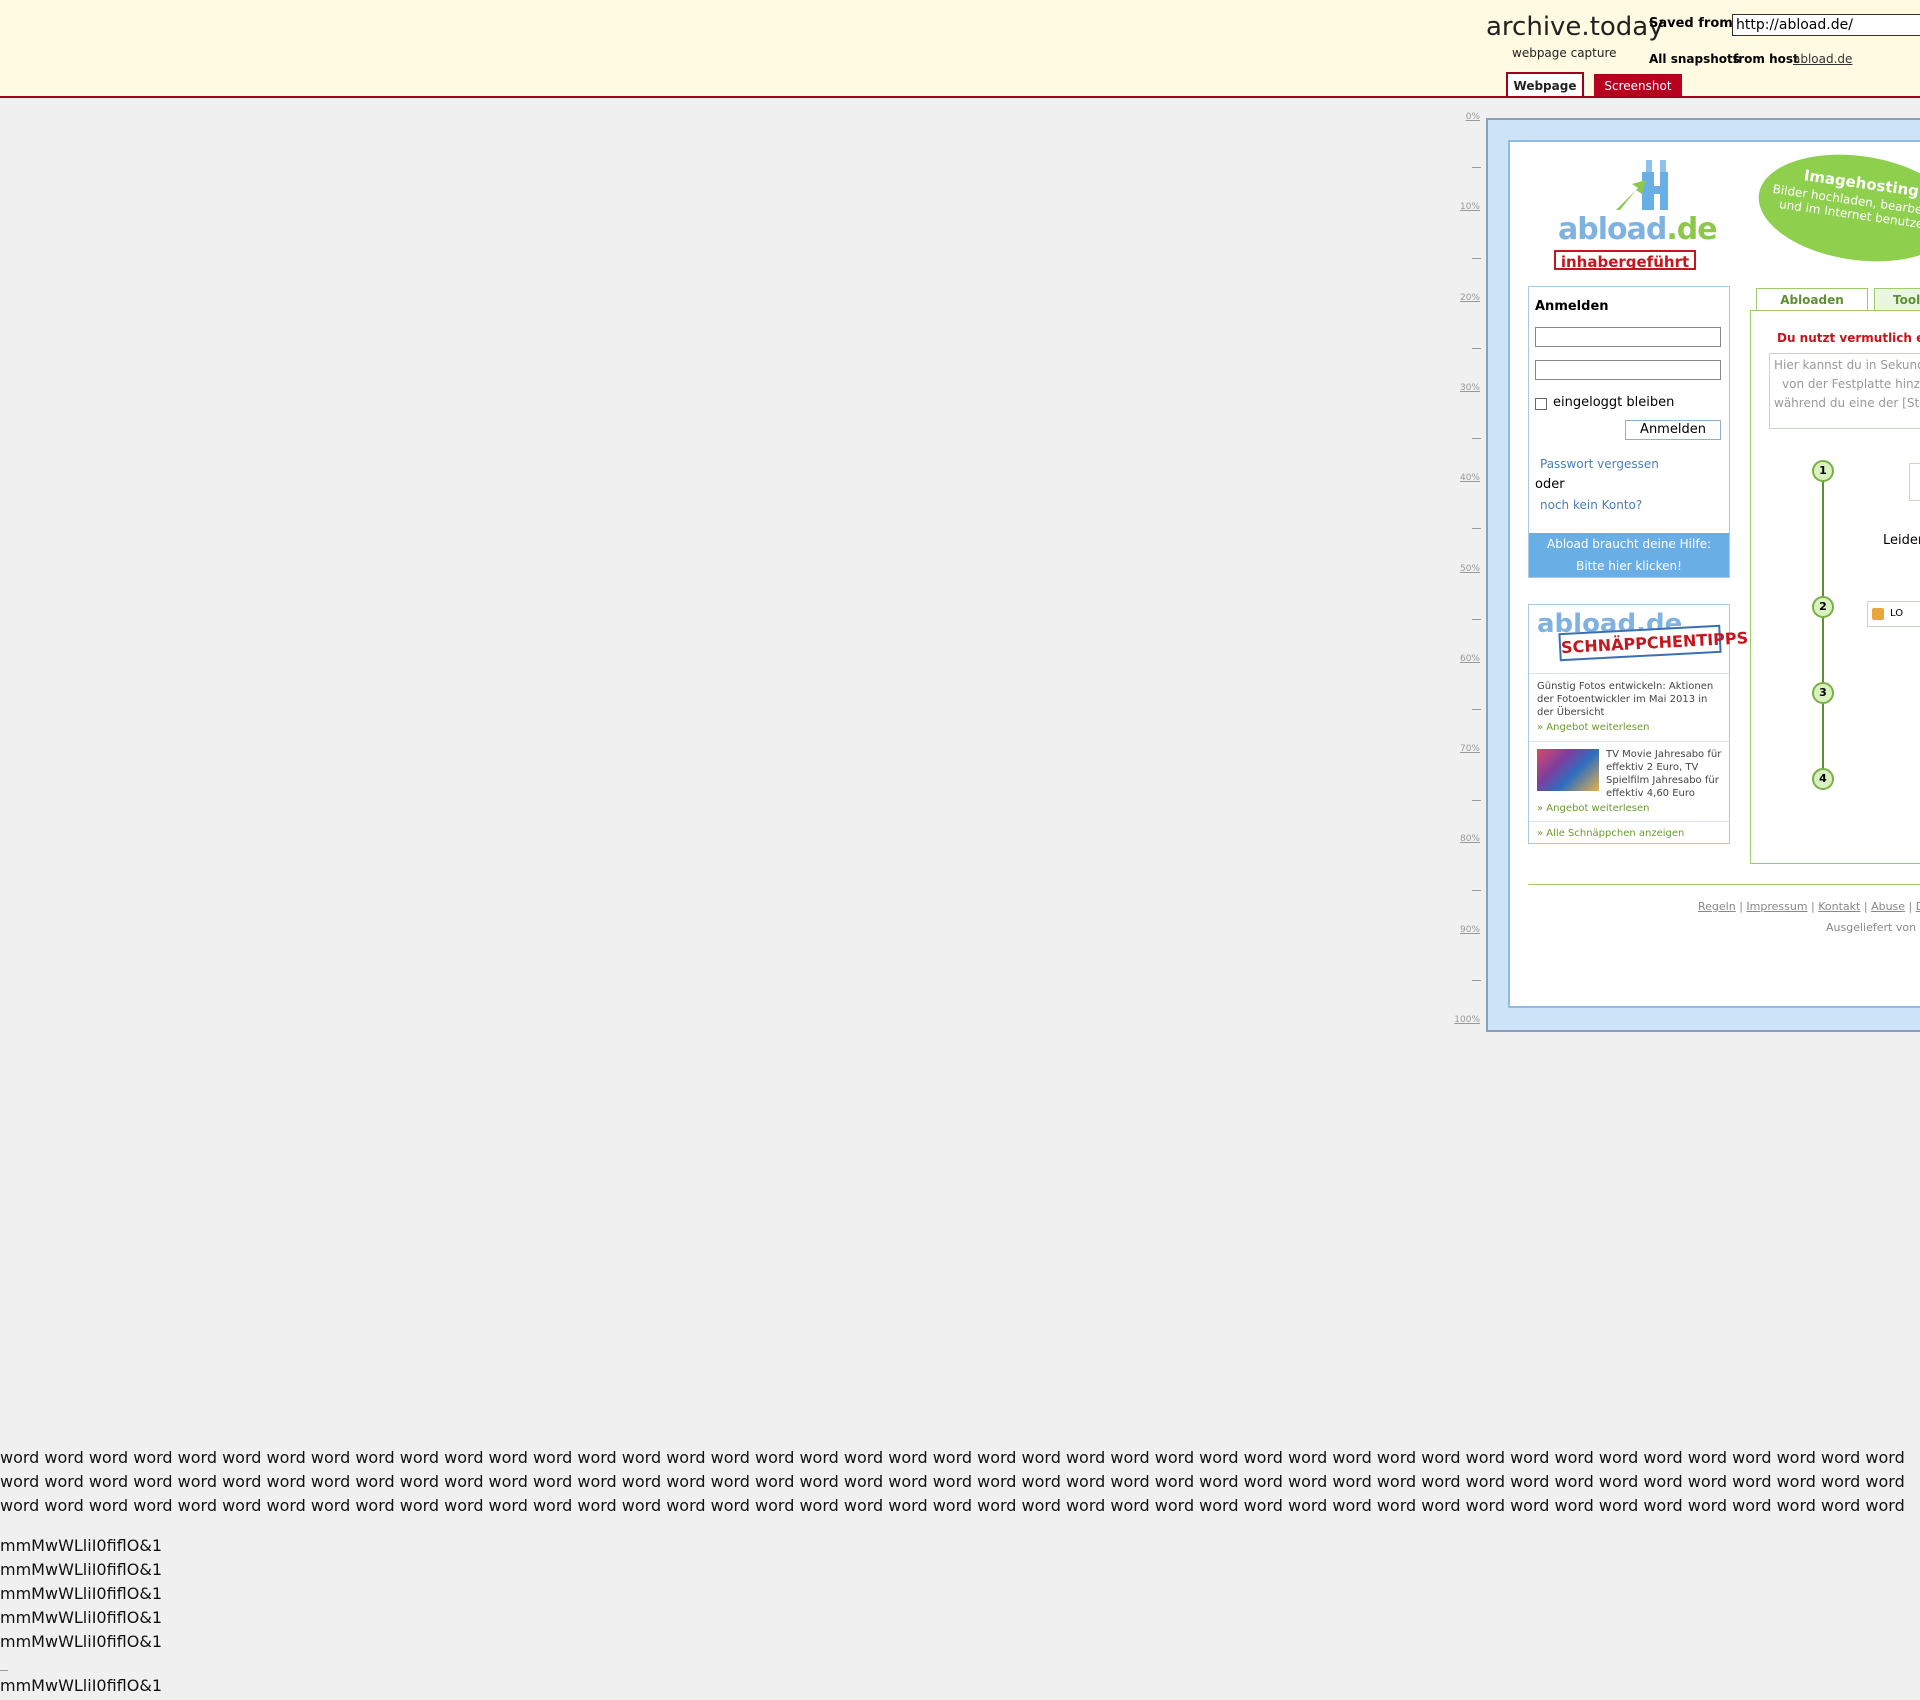 The height and width of the screenshot is (1700, 1920). I want to click on ruler-label: 20%, so click(1464, 298).